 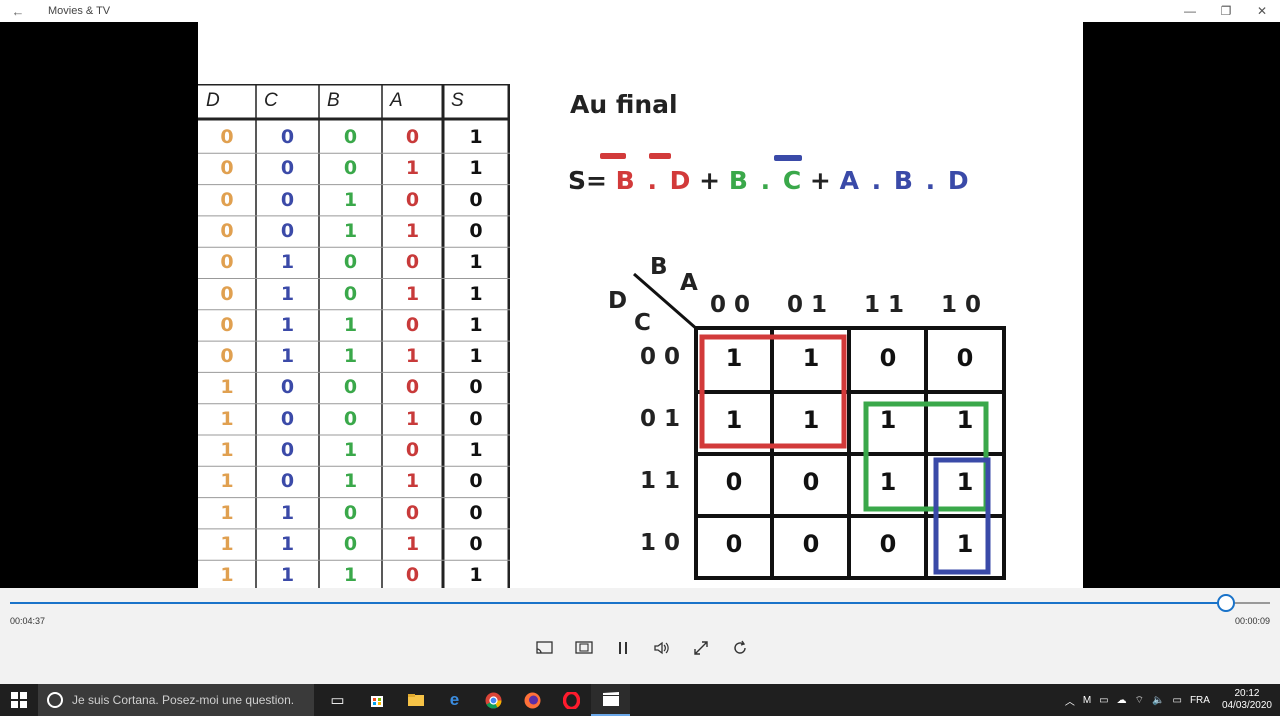 I want to click on kmap-row-header: 0 0, so click(x=660, y=357).